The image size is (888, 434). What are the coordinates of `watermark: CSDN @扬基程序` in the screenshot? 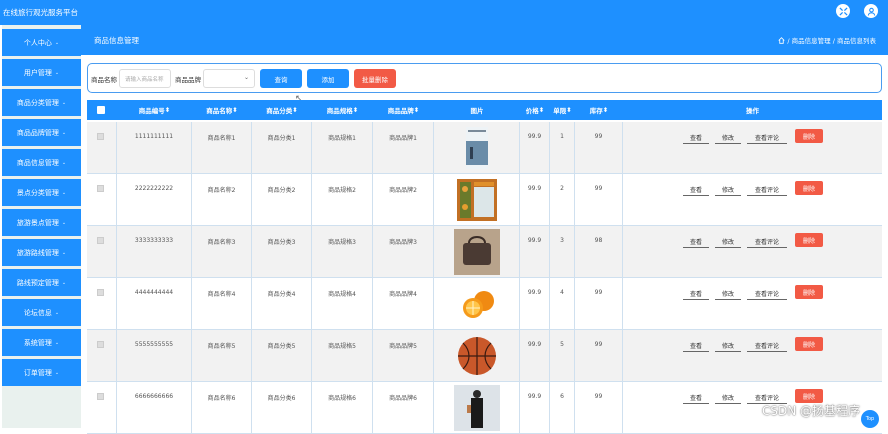 It's located at (810, 411).